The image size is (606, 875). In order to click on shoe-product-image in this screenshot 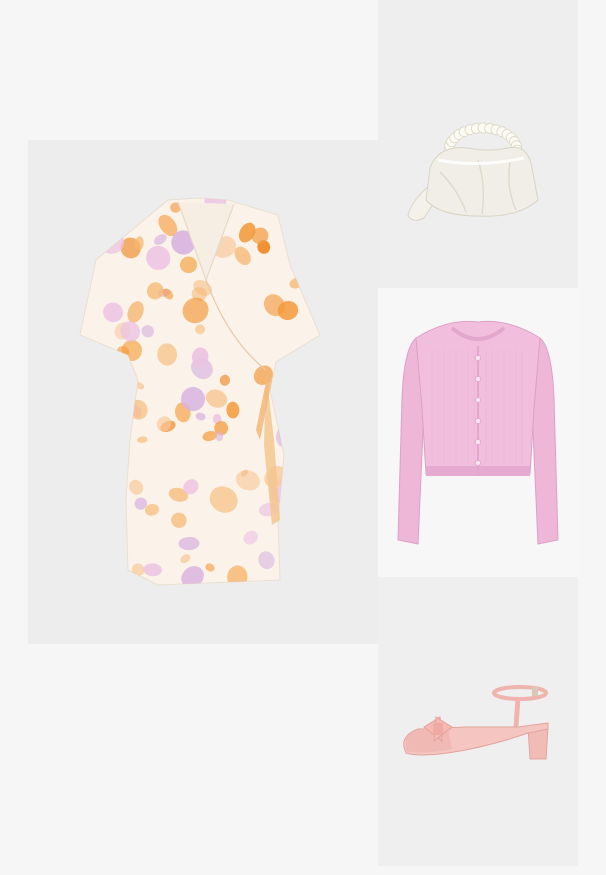, I will do `click(478, 721)`.